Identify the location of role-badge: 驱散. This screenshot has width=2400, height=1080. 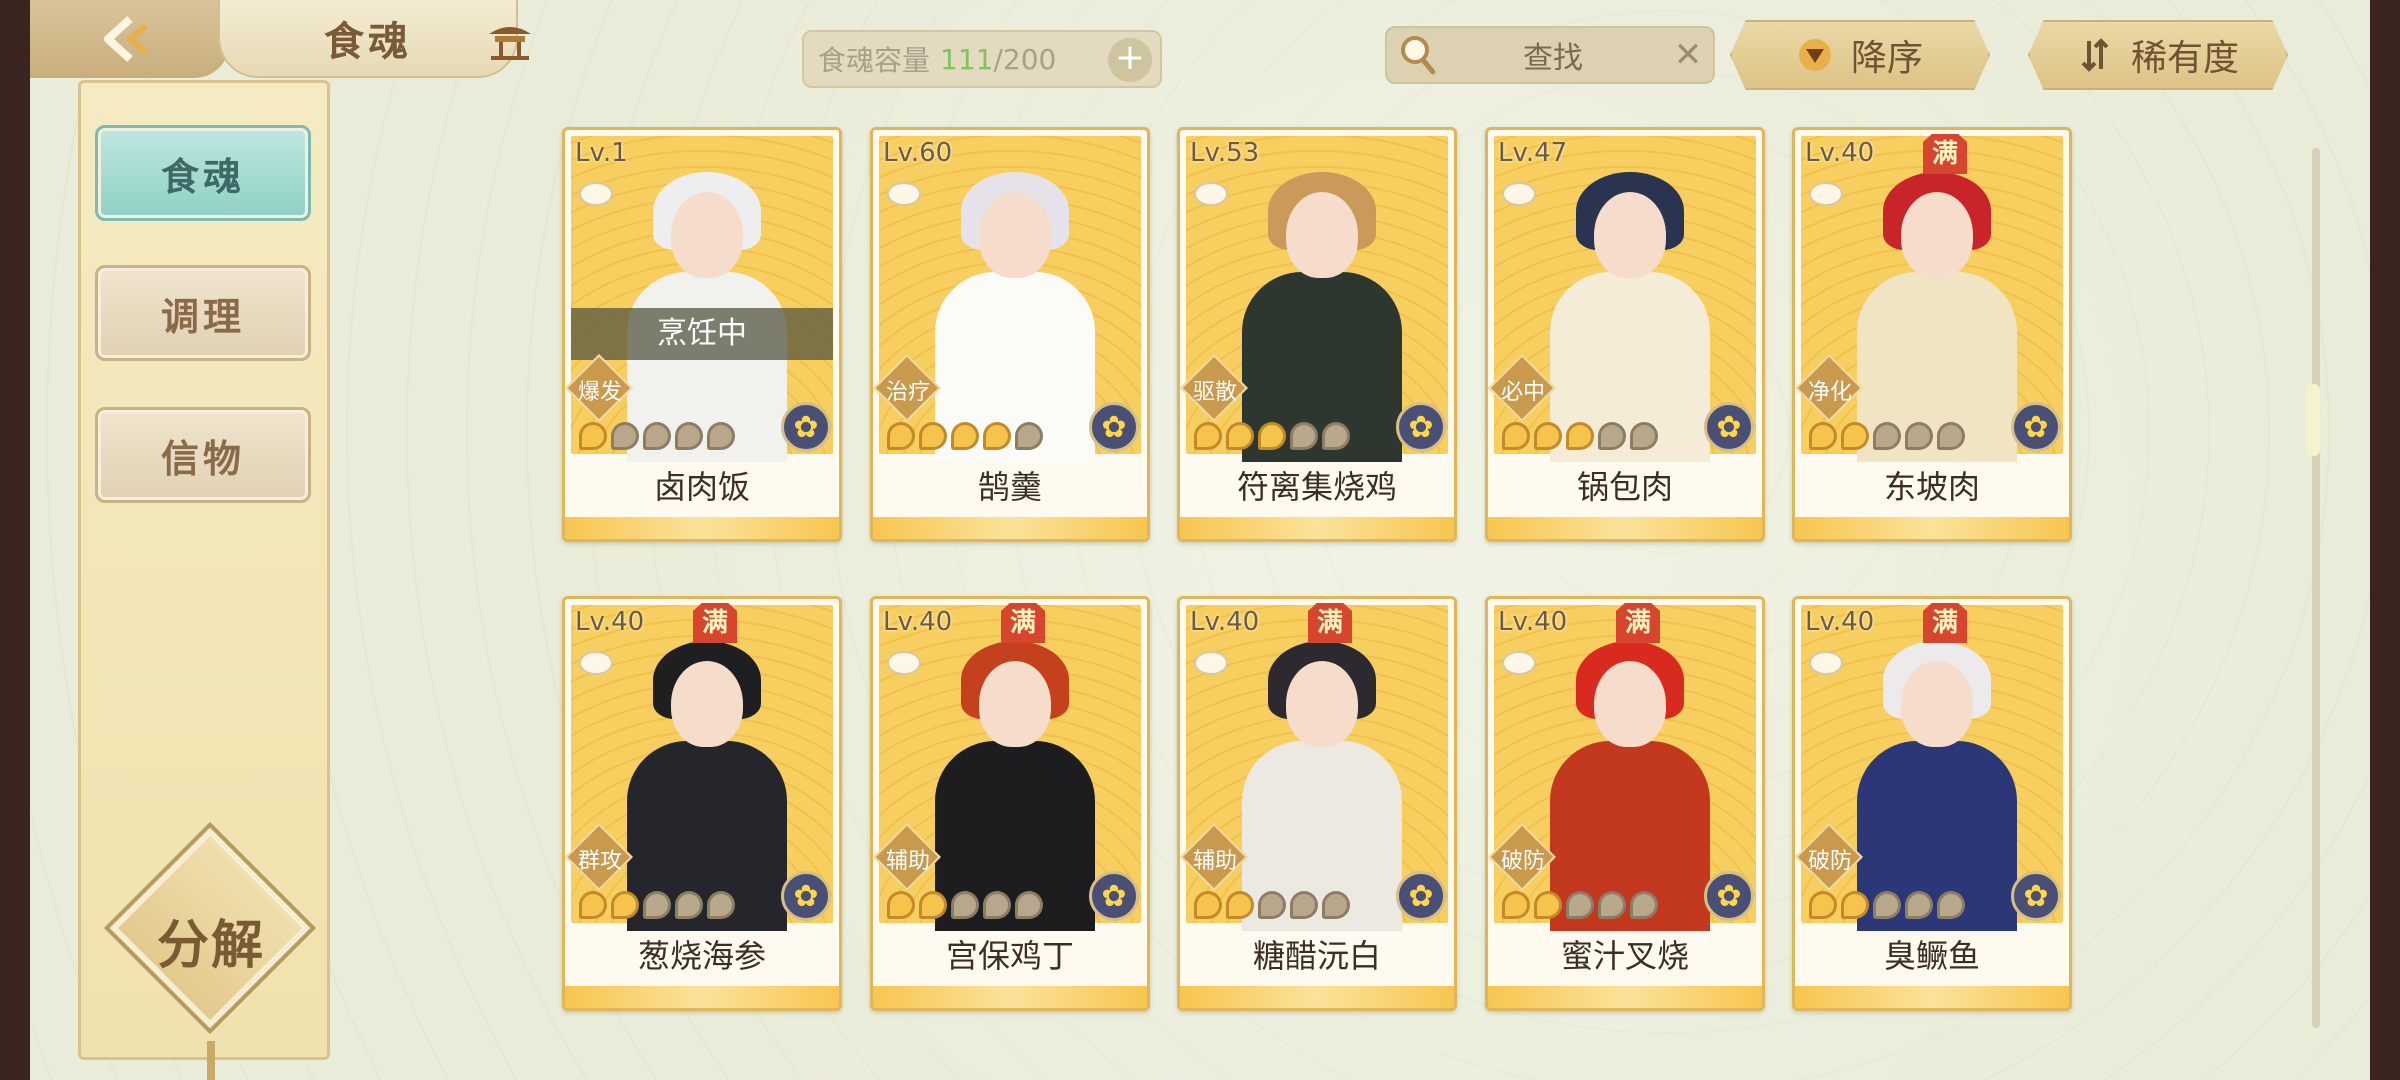
(1214, 388).